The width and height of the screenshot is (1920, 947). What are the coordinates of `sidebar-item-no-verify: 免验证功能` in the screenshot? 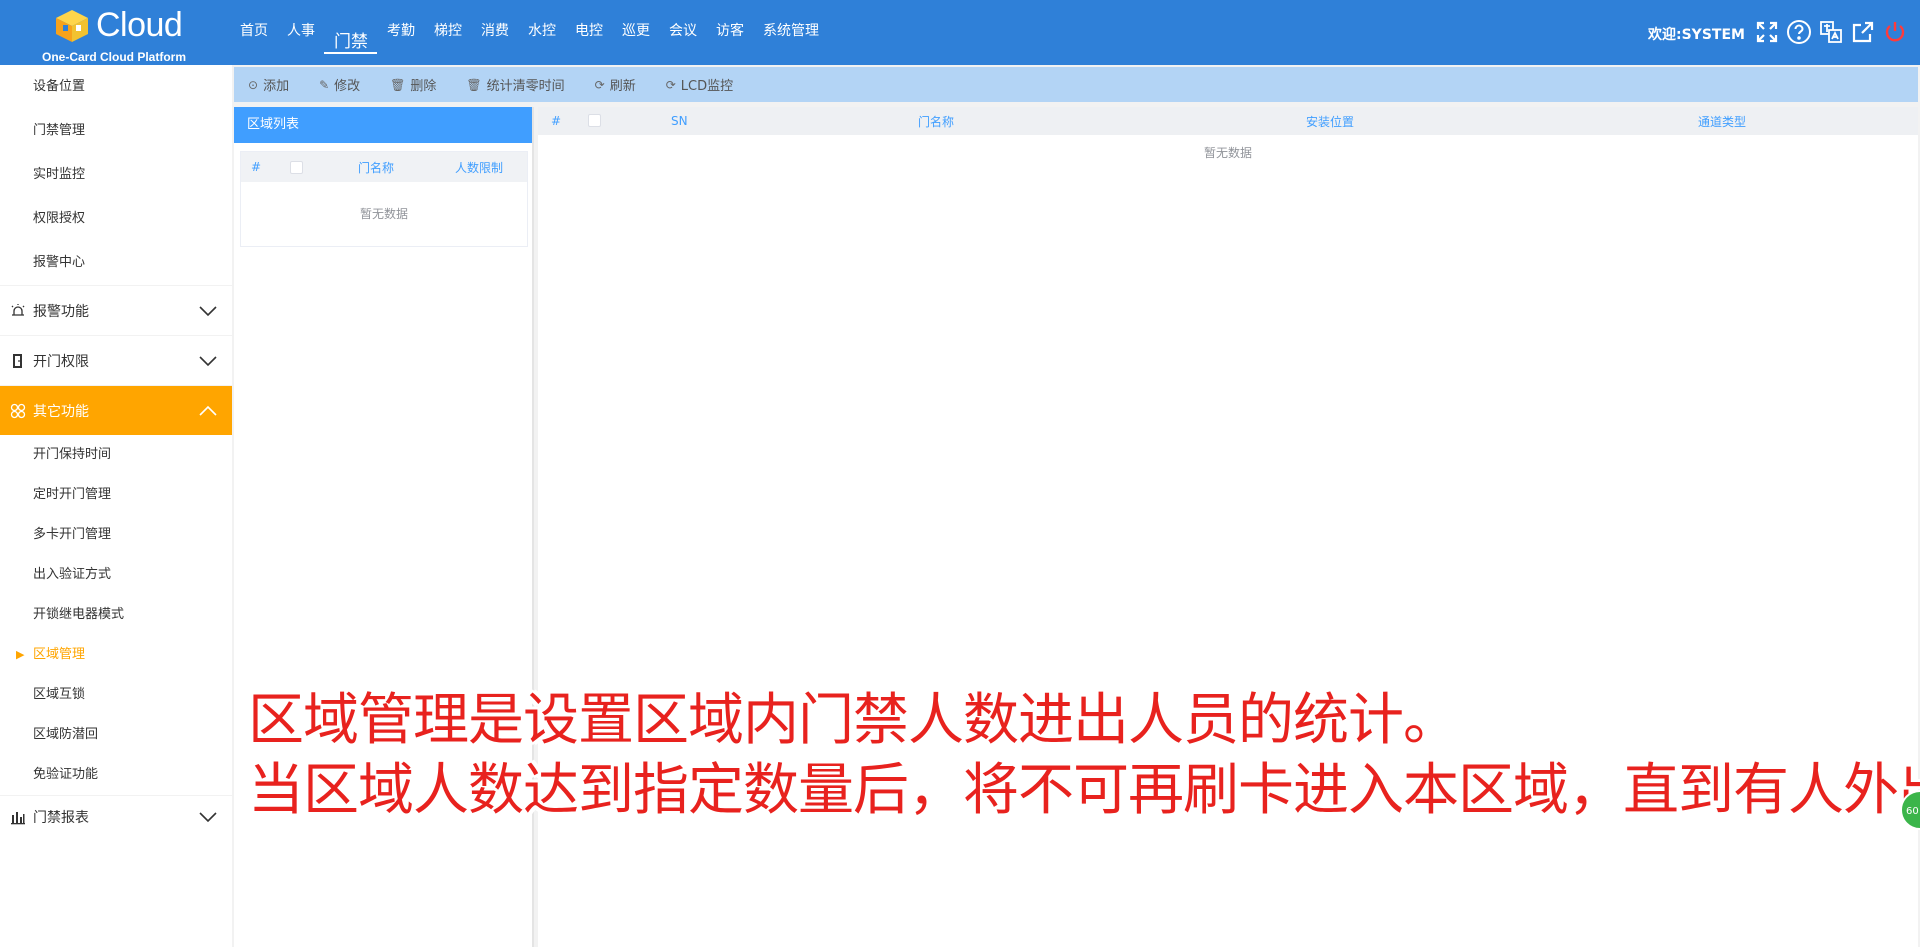 It's located at (116, 775).